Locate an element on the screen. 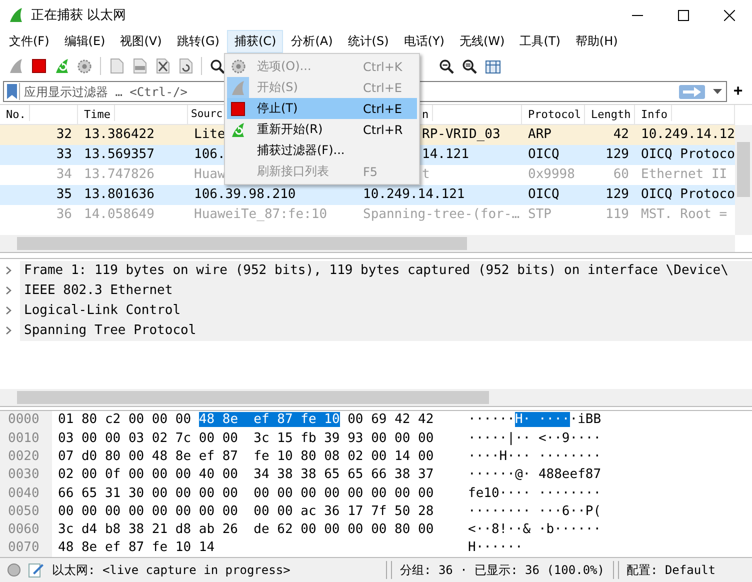 The width and height of the screenshot is (752, 582). hex-bytes: 02 00 0f 00 00 00 40 00 34 38 38 65 65 66 38 37 is located at coordinates (246, 474).